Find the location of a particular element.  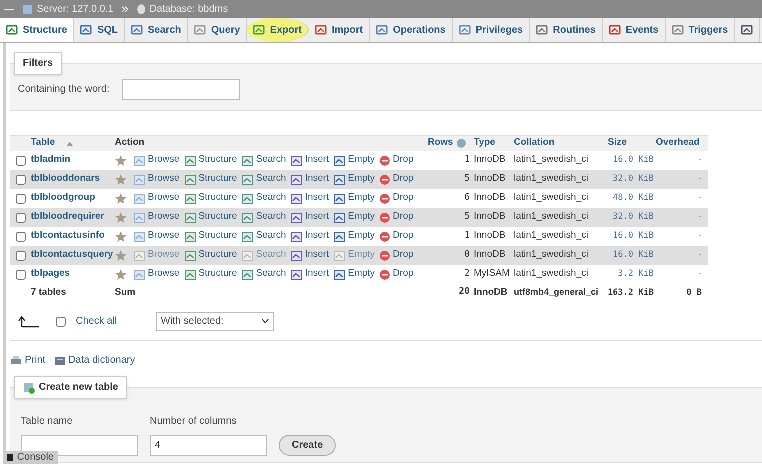

tab: Export is located at coordinates (278, 30).